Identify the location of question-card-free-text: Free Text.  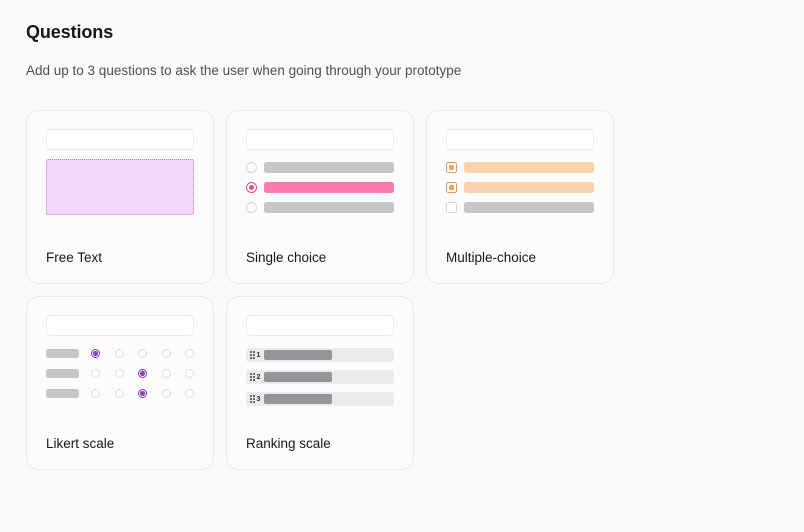
(120, 197).